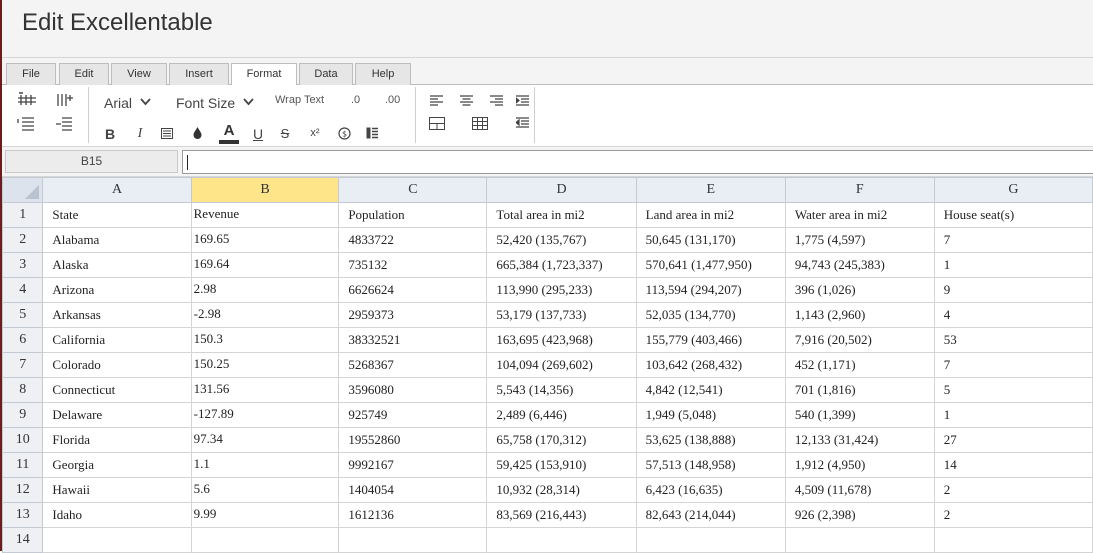 Image resolution: width=1093 pixels, height=553 pixels. What do you see at coordinates (117, 365) in the screenshot?
I see `table-cell: Colorado` at bounding box center [117, 365].